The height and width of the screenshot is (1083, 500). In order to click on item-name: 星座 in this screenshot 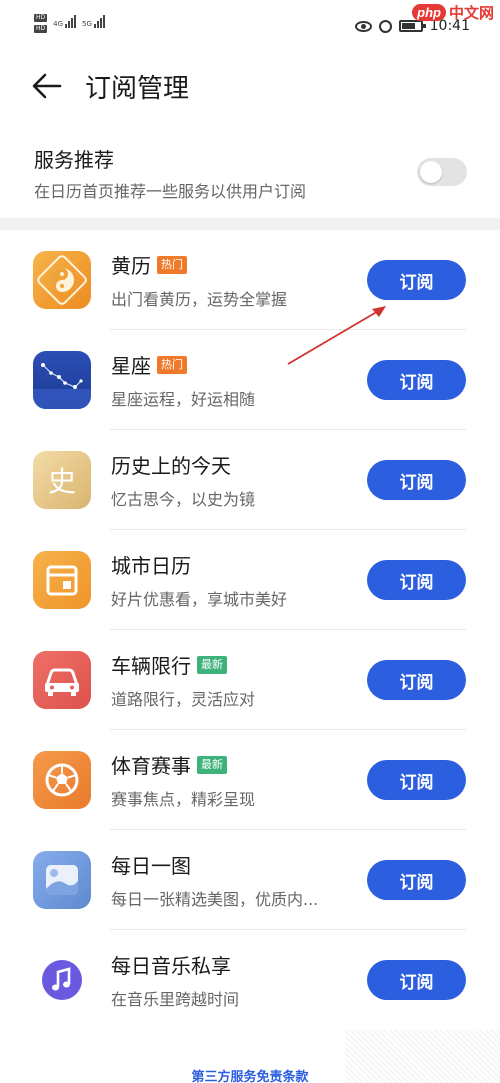, I will do `click(131, 366)`.